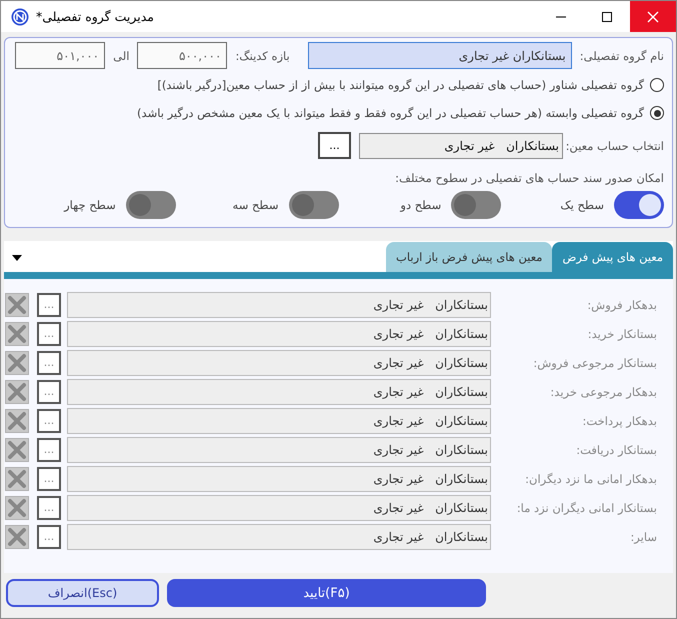 This screenshot has height=619, width=677. What do you see at coordinates (622, 333) in the screenshot?
I see `field-label: بستانکار خرید:` at bounding box center [622, 333].